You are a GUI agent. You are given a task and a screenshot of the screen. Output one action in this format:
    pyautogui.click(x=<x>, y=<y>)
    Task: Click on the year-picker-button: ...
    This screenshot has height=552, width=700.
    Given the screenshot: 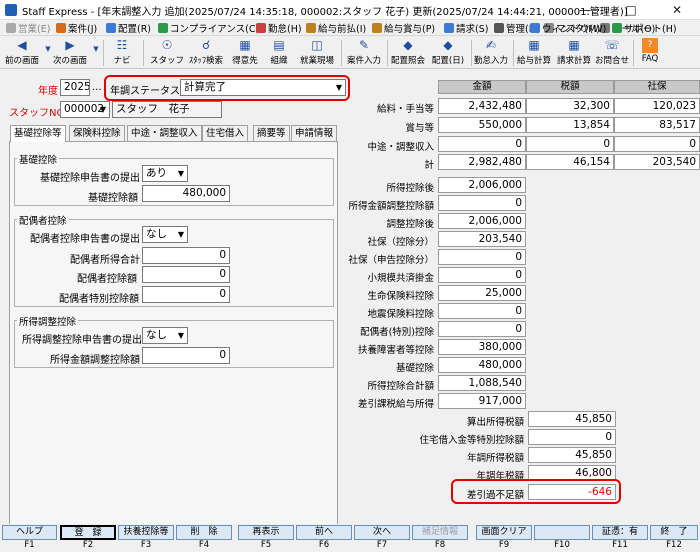 What is the action you would take?
    pyautogui.click(x=97, y=87)
    